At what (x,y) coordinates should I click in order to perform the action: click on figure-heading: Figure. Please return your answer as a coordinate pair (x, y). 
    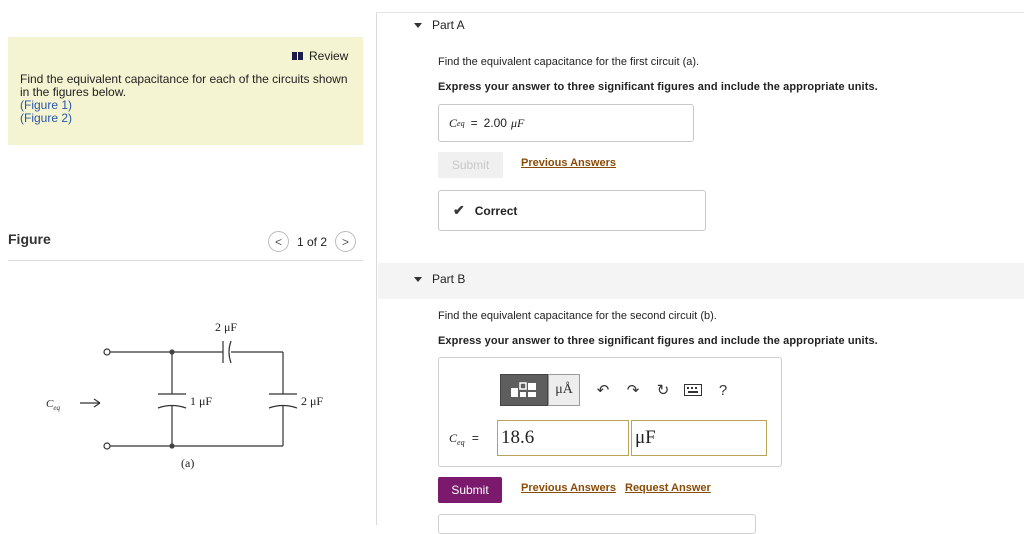
    Looking at the image, I should click on (29, 239).